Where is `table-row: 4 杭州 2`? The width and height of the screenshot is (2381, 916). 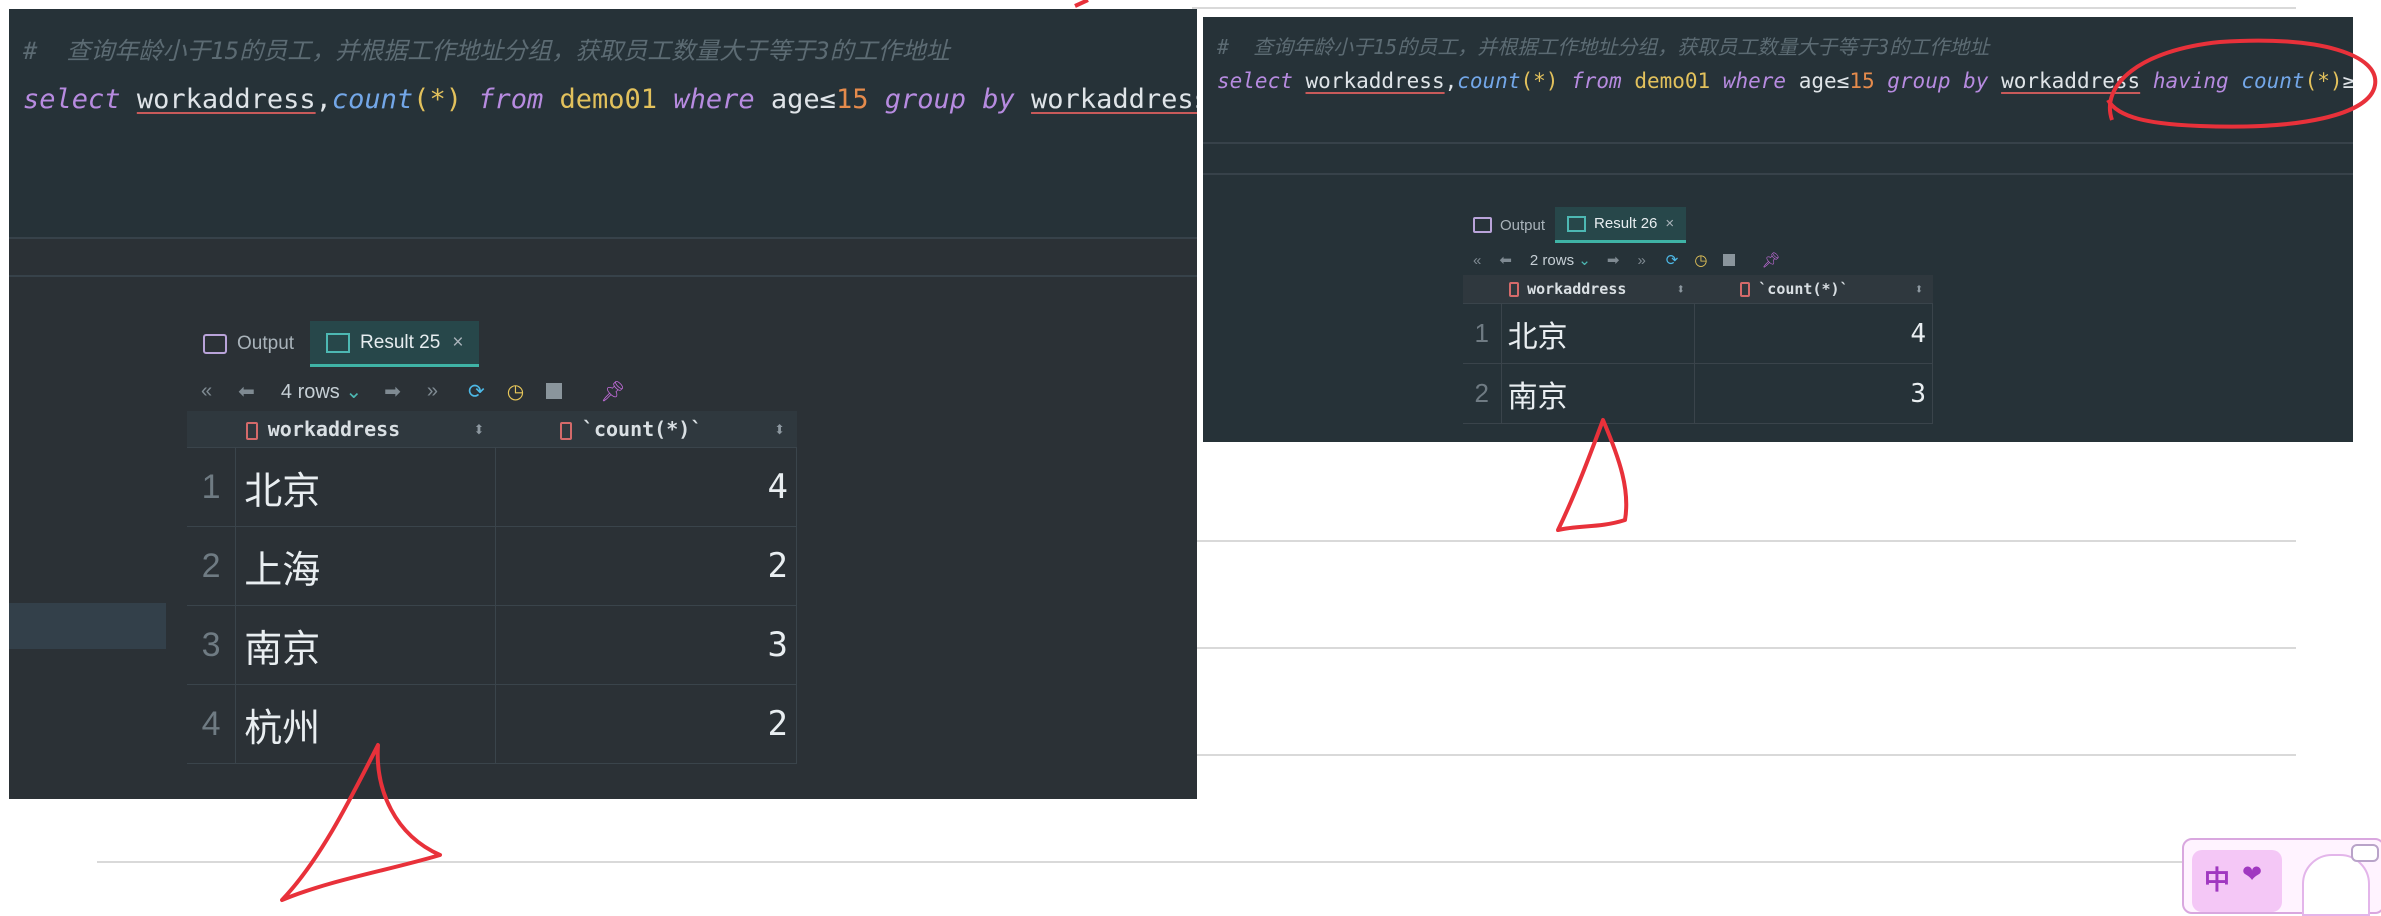 table-row: 4 杭州 2 is located at coordinates (492, 724).